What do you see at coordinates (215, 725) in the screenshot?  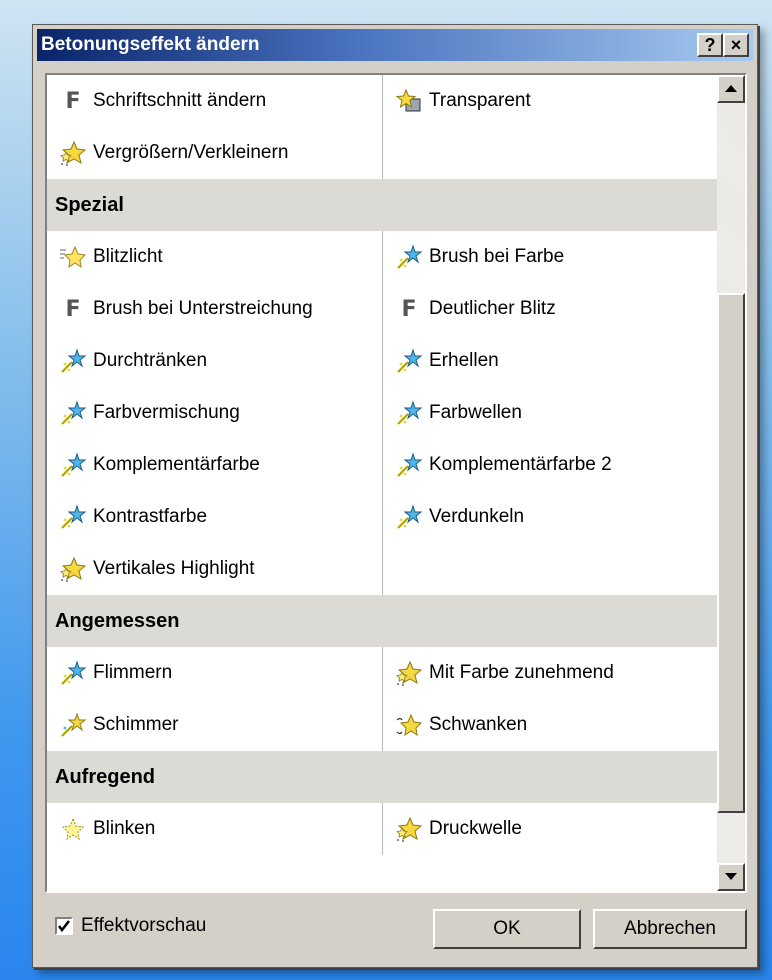 I see `effect-item: Schimmer` at bounding box center [215, 725].